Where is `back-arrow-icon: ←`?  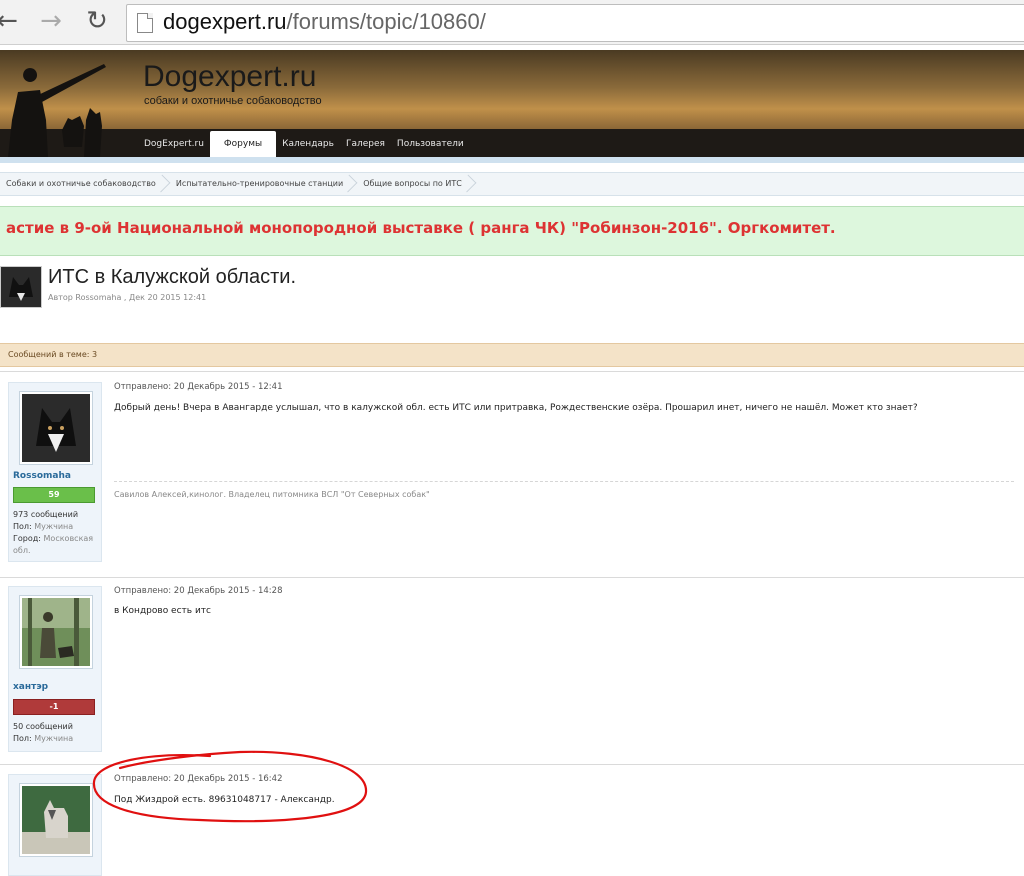
back-arrow-icon: ← is located at coordinates (10, 21).